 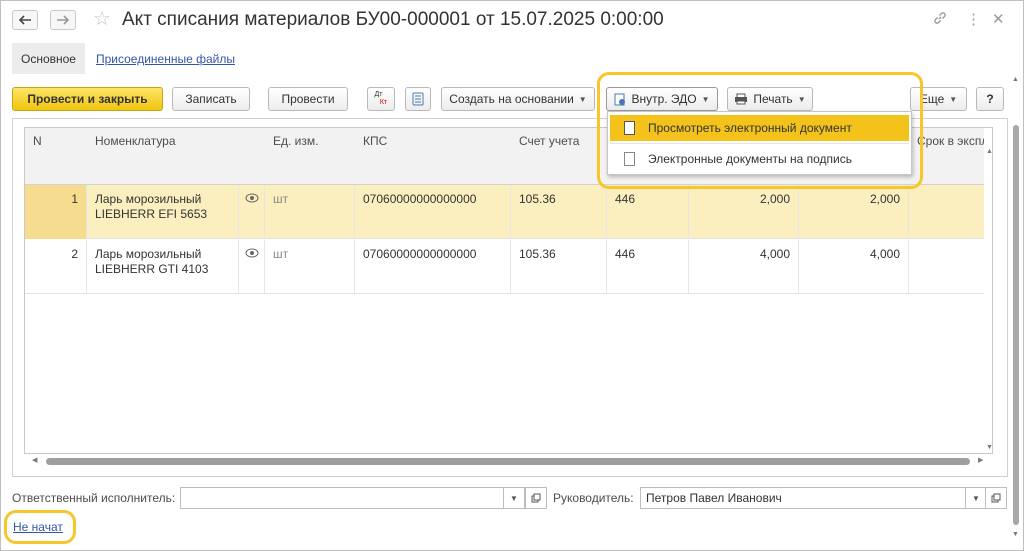 I want to click on scroll-up-icon: ▲, so click(x=989, y=151).